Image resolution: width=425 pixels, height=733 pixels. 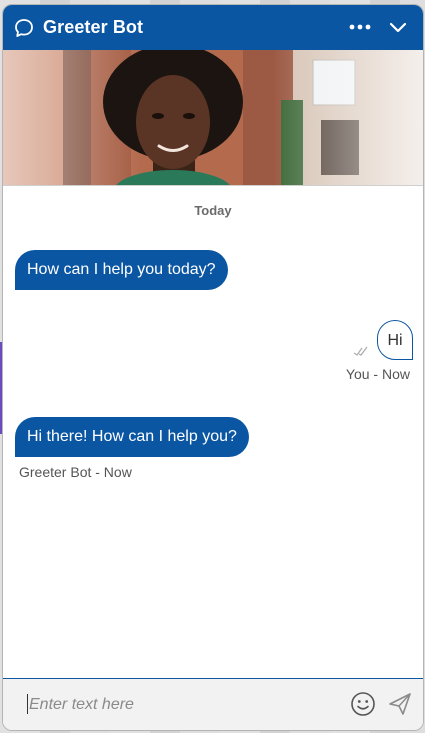 I want to click on bot-message-meta: Greeter Bot - Now, so click(x=75, y=472).